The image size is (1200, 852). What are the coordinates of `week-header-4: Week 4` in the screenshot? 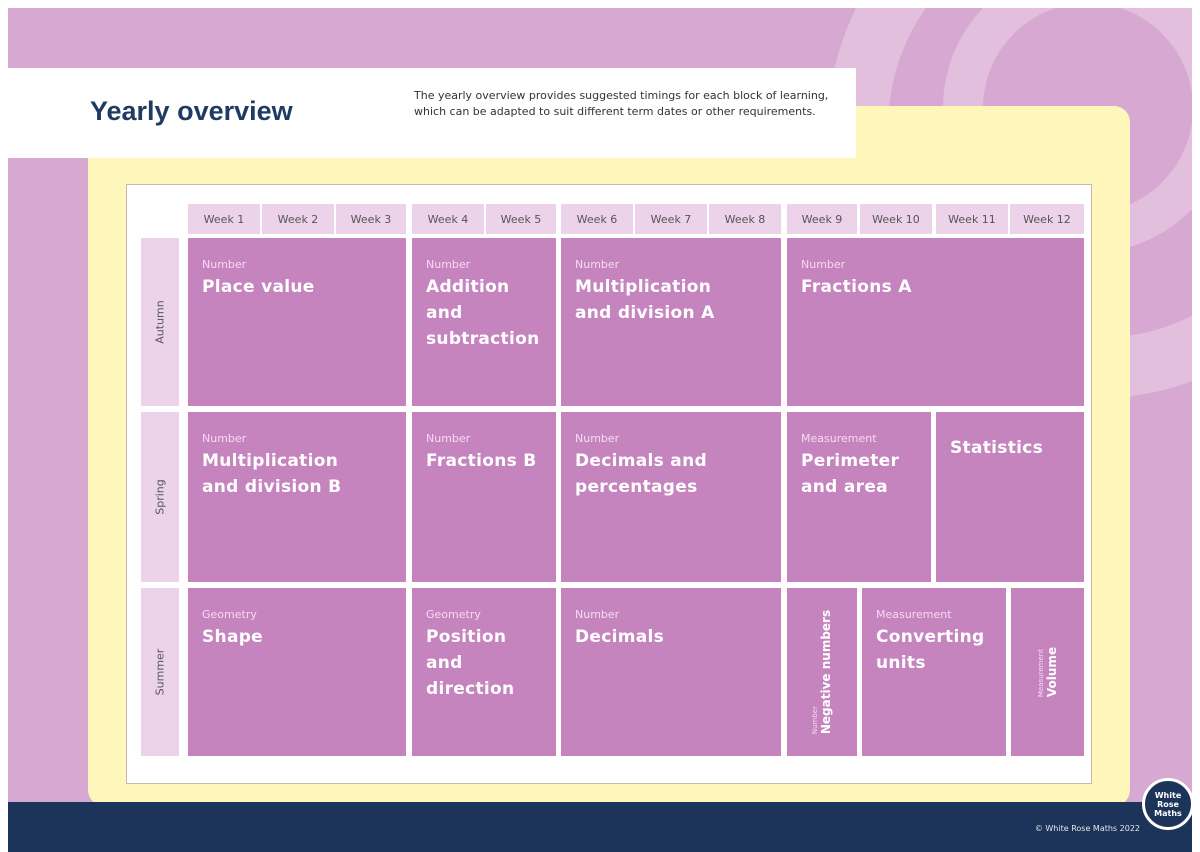 It's located at (448, 219).